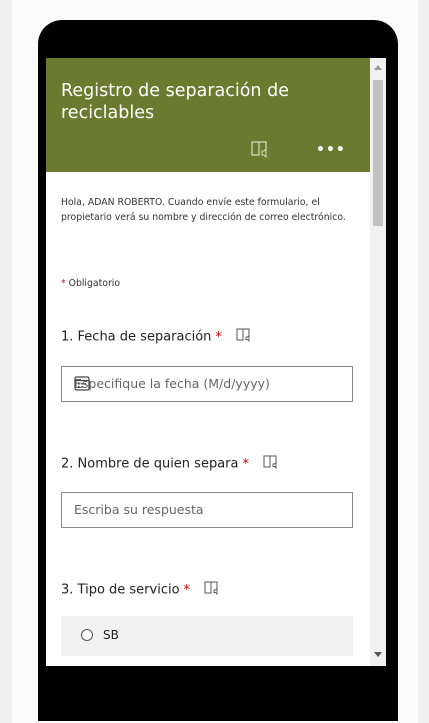  What do you see at coordinates (175, 102) in the screenshot?
I see `form-title: Registro de separación de reciclables` at bounding box center [175, 102].